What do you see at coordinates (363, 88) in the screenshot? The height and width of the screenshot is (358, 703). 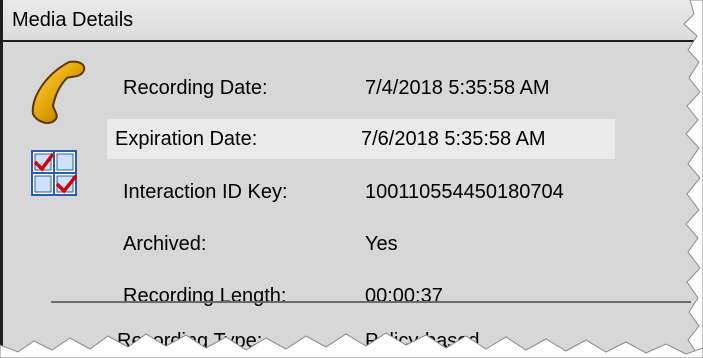 I see `detail-row-recording-date: Recording Date: 7/4/2018 5:35:58 AM` at bounding box center [363, 88].